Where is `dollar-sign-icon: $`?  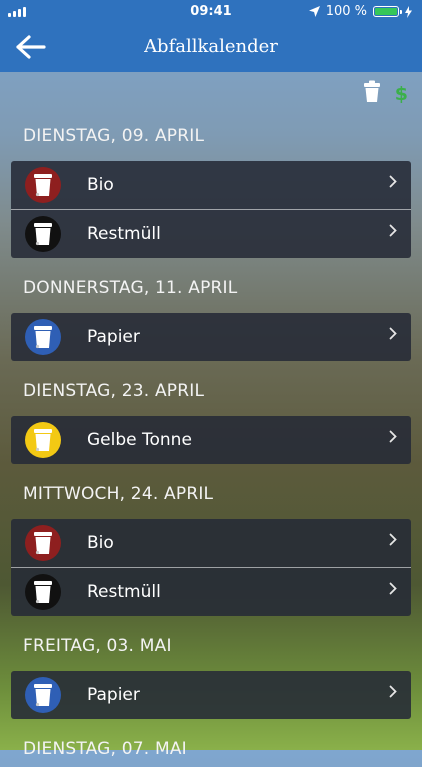
dollar-sign-icon: $ is located at coordinates (401, 94).